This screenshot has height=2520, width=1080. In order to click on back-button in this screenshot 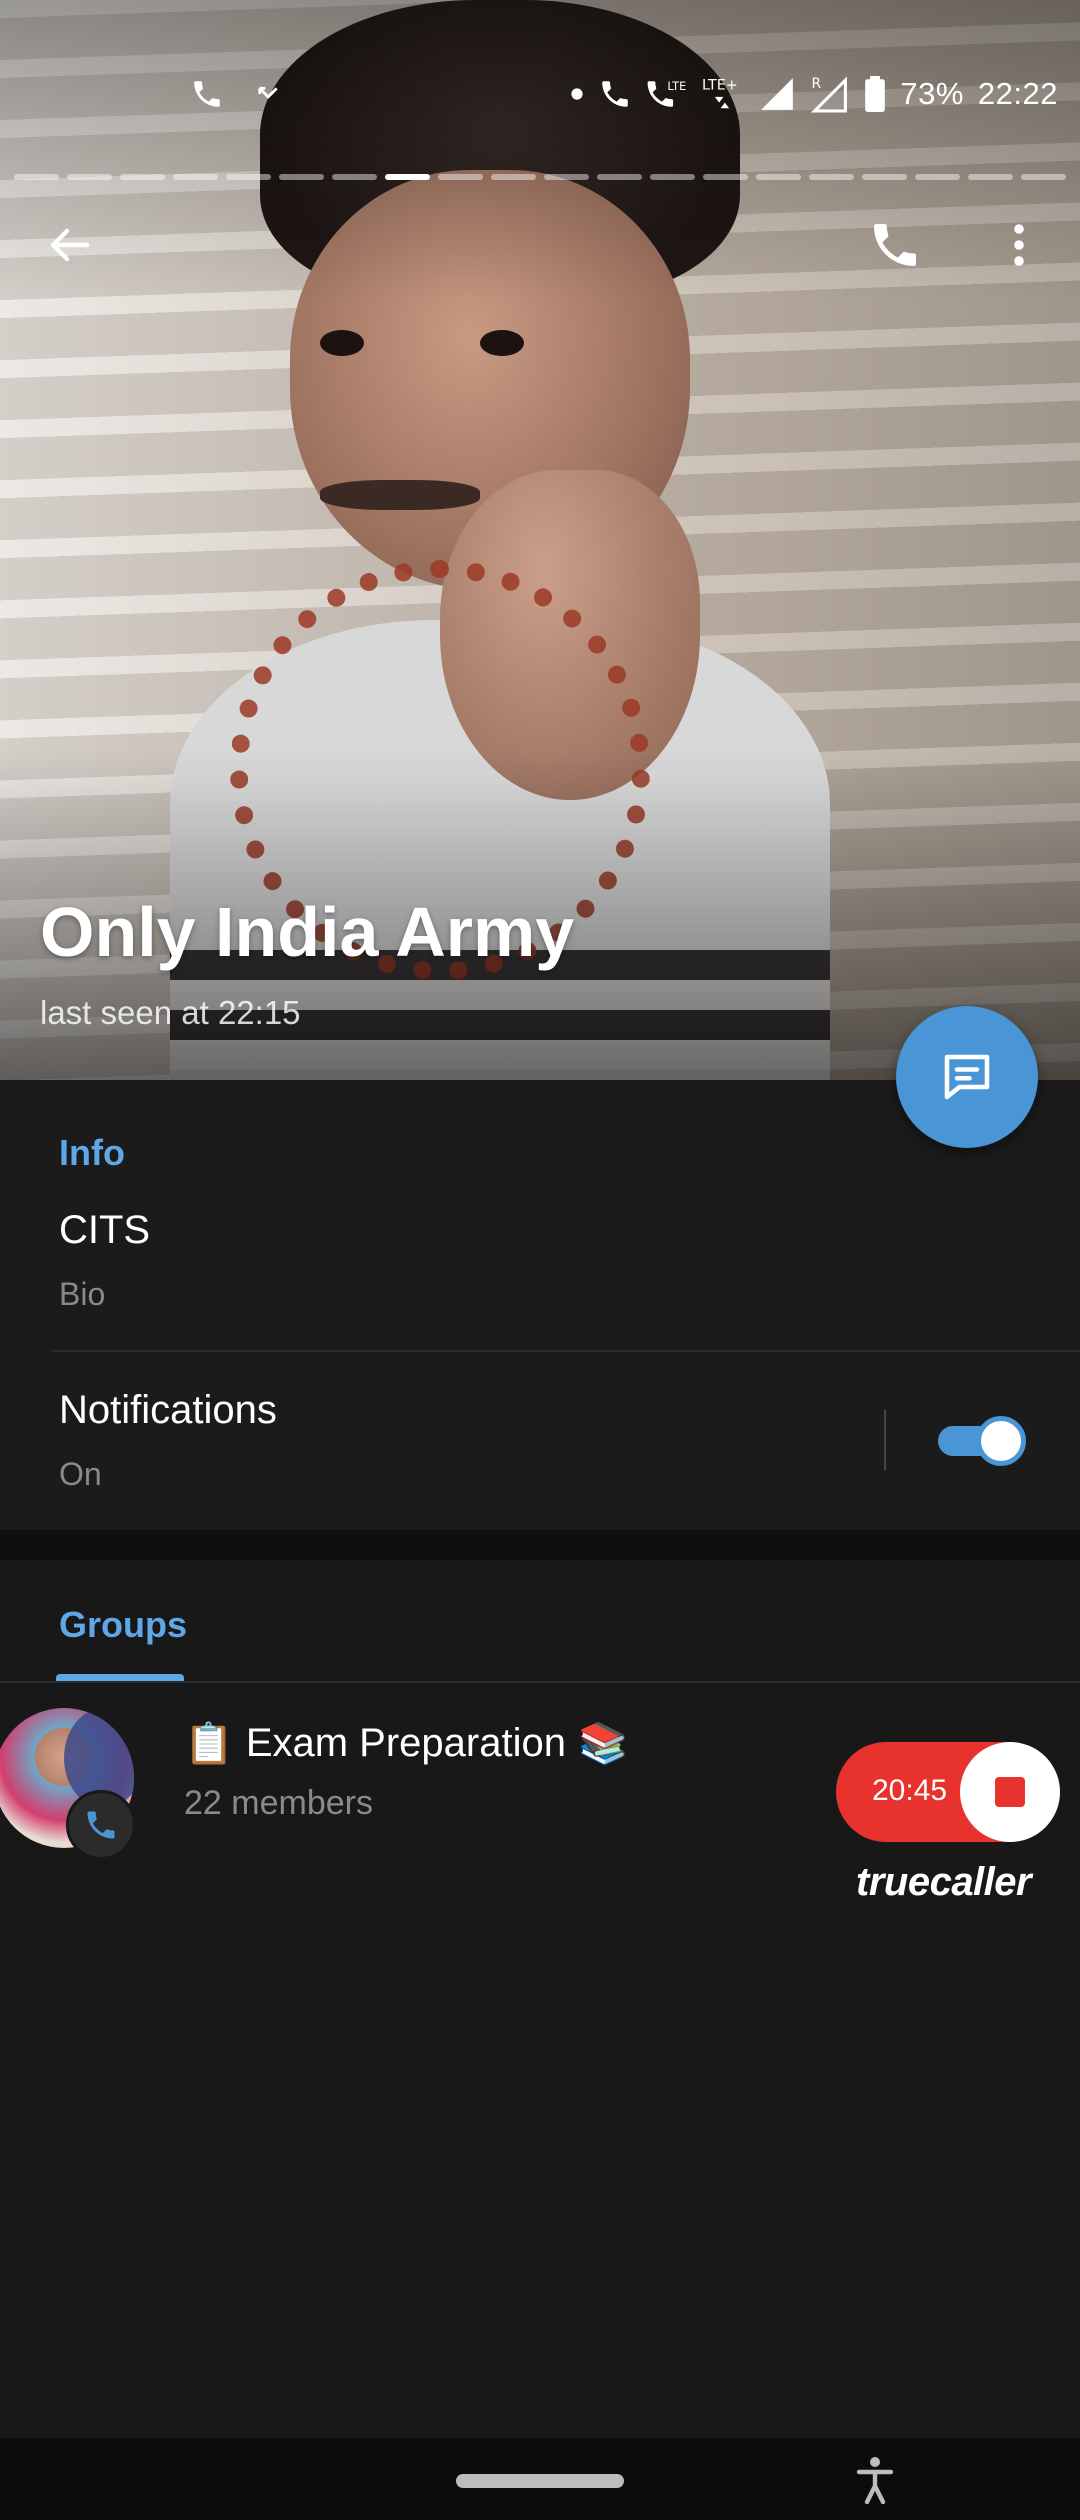, I will do `click(71, 245)`.